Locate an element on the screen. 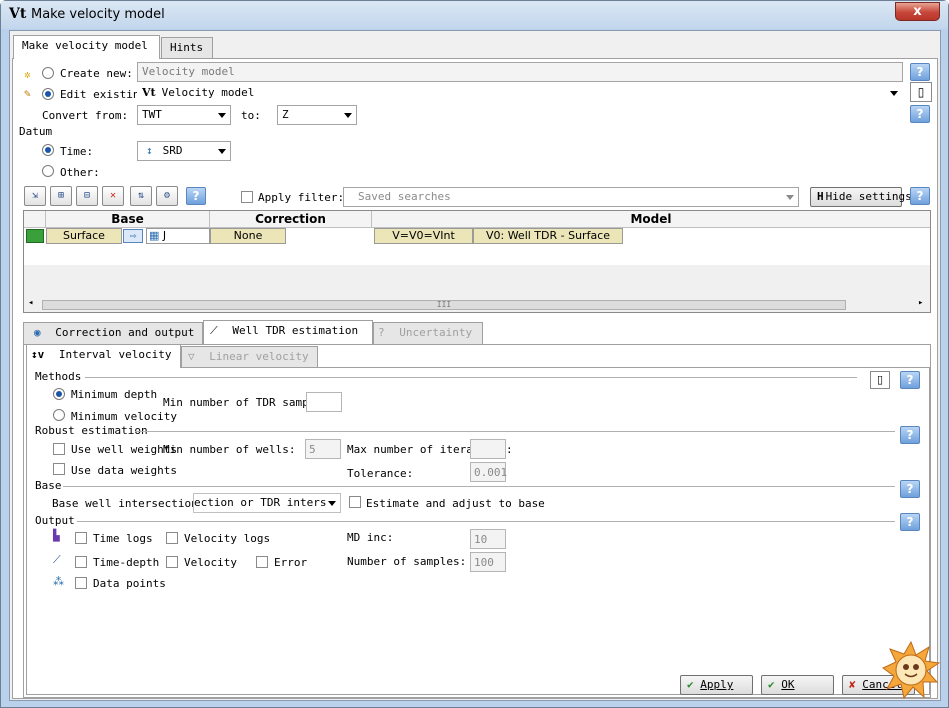 The image size is (949, 708). tab-correction-and-output: ◉ Correction and output is located at coordinates (113, 333).